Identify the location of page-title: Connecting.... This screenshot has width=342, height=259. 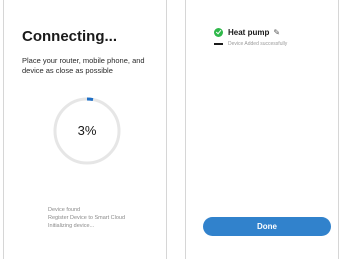
(69, 36).